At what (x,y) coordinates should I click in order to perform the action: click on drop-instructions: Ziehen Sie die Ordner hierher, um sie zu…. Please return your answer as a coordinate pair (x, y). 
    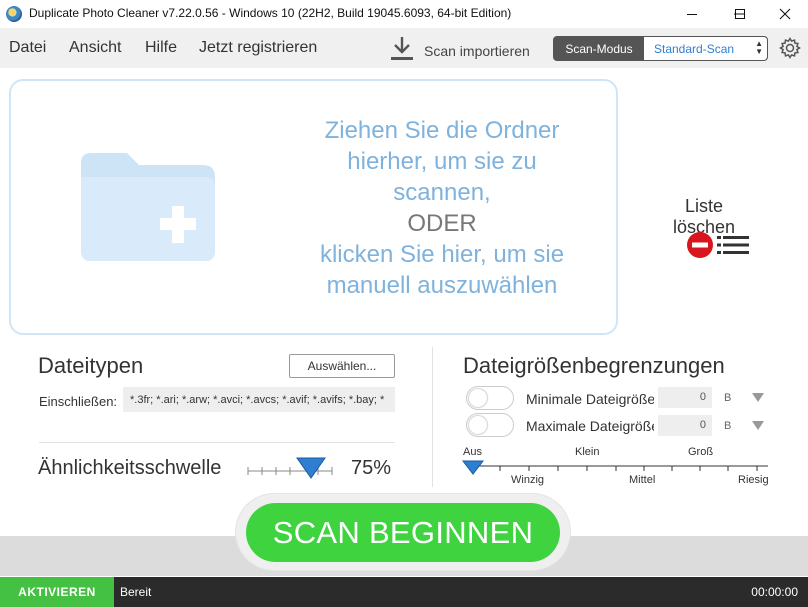
    Looking at the image, I should click on (442, 208).